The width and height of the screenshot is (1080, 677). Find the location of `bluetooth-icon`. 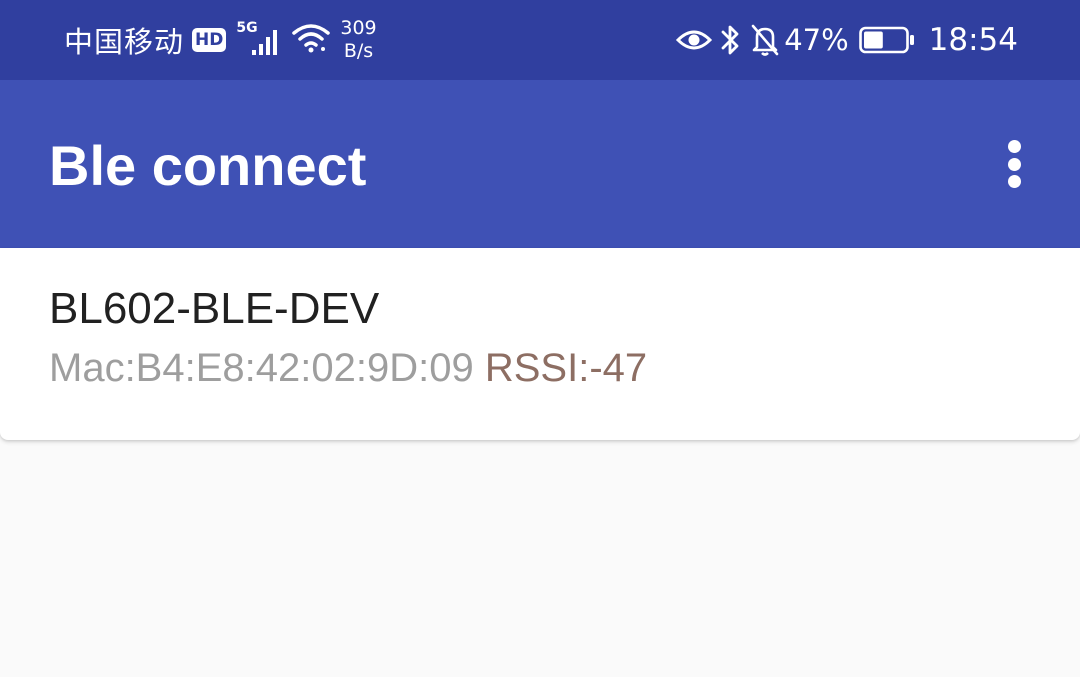

bluetooth-icon is located at coordinates (731, 40).